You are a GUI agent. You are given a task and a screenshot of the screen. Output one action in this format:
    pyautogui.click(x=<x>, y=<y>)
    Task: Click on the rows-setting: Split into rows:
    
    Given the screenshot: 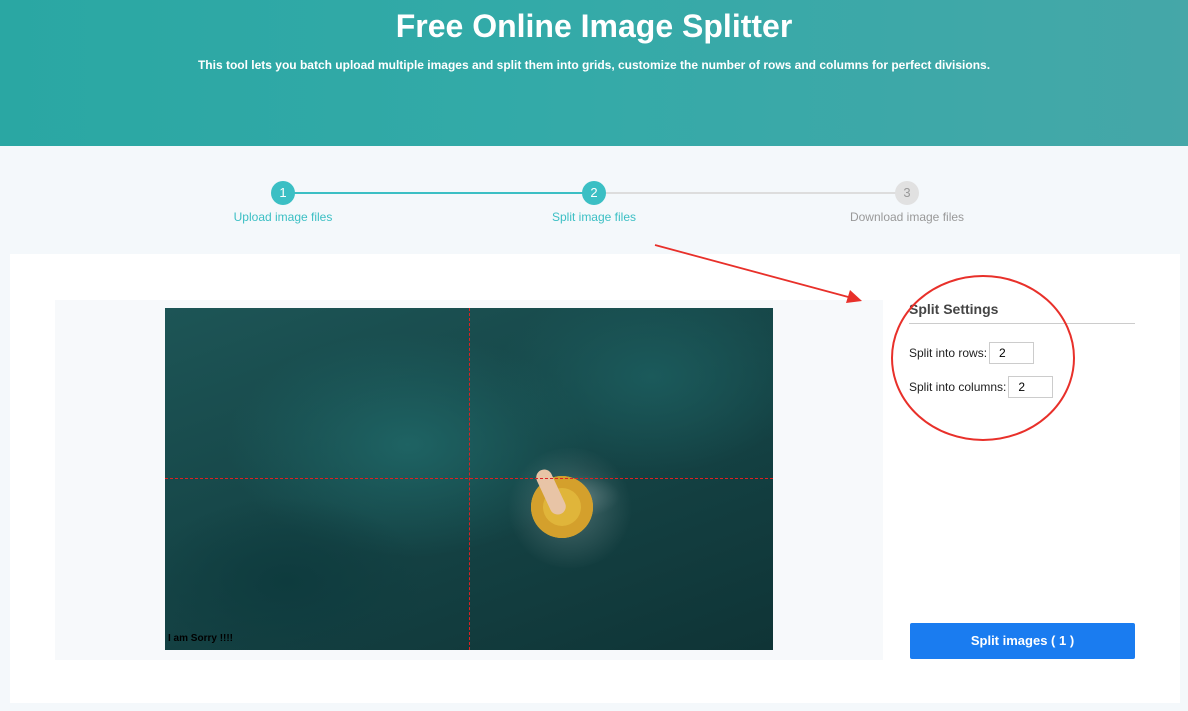 What is the action you would take?
    pyautogui.click(x=1022, y=353)
    